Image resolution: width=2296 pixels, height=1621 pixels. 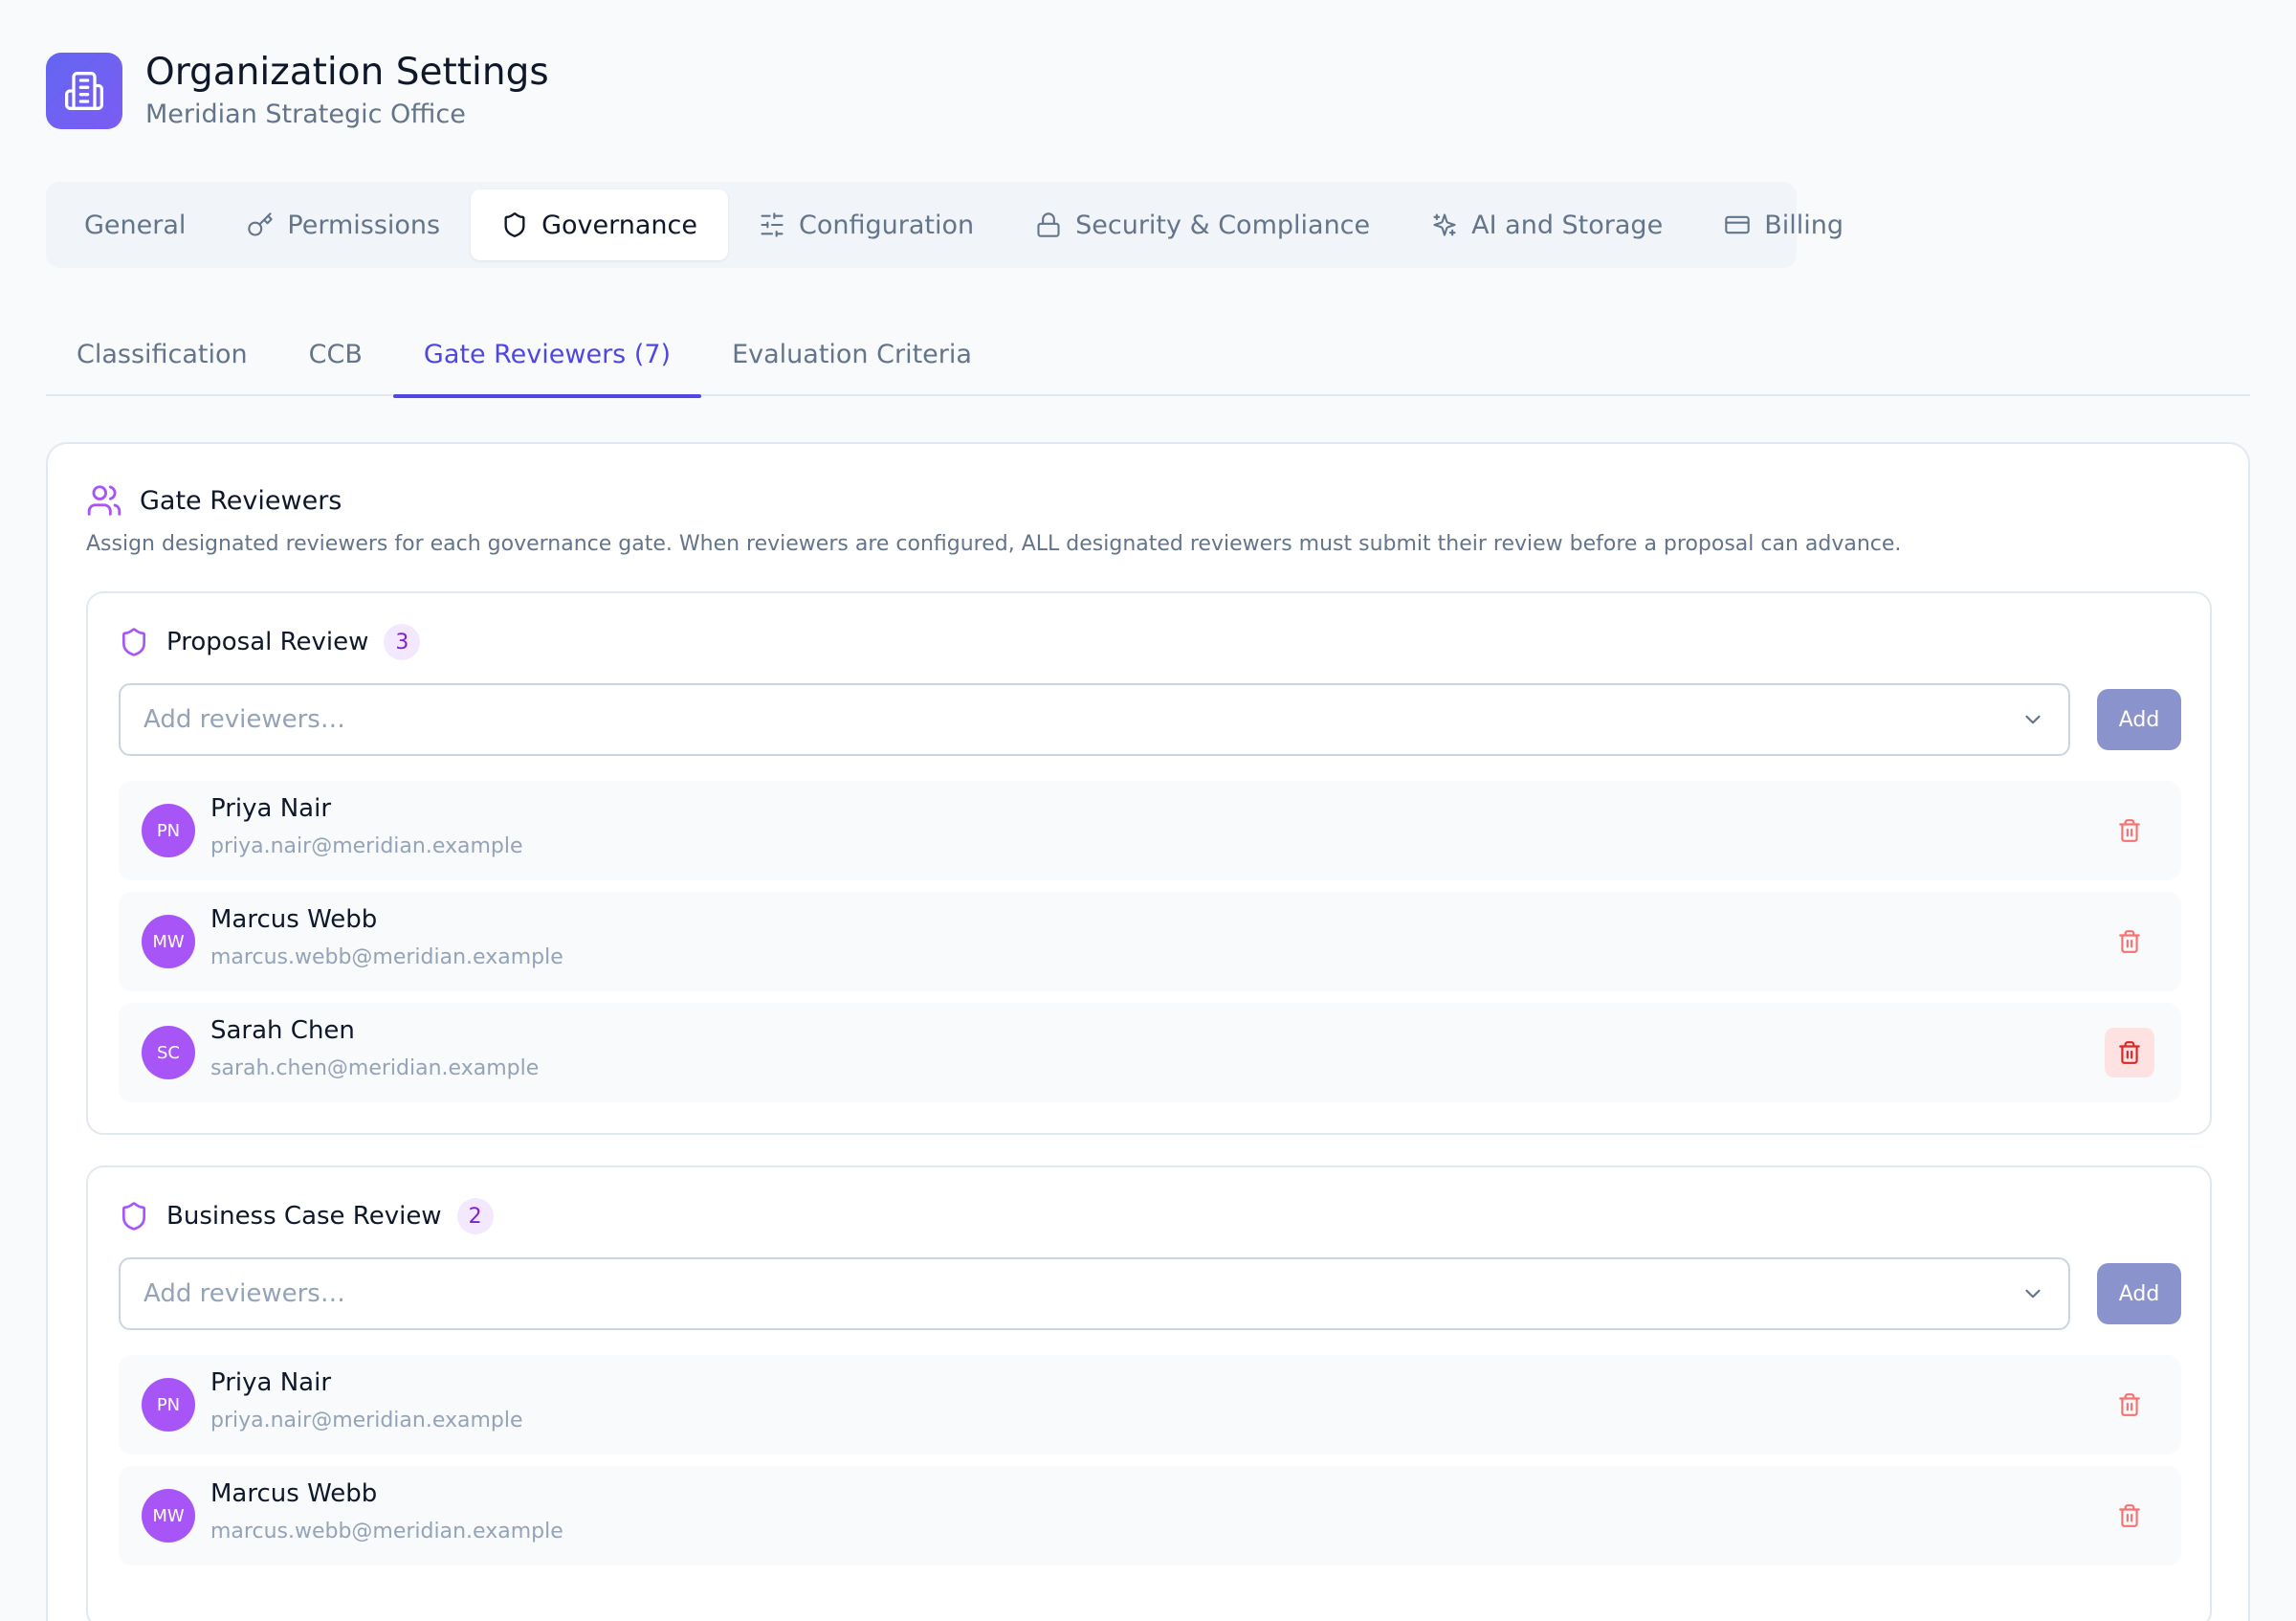 I want to click on key-icon, so click(x=261, y=224).